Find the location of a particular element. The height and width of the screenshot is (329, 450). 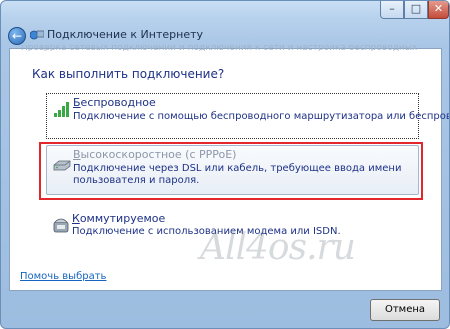

wireless-signal-icon is located at coordinates (61, 109).